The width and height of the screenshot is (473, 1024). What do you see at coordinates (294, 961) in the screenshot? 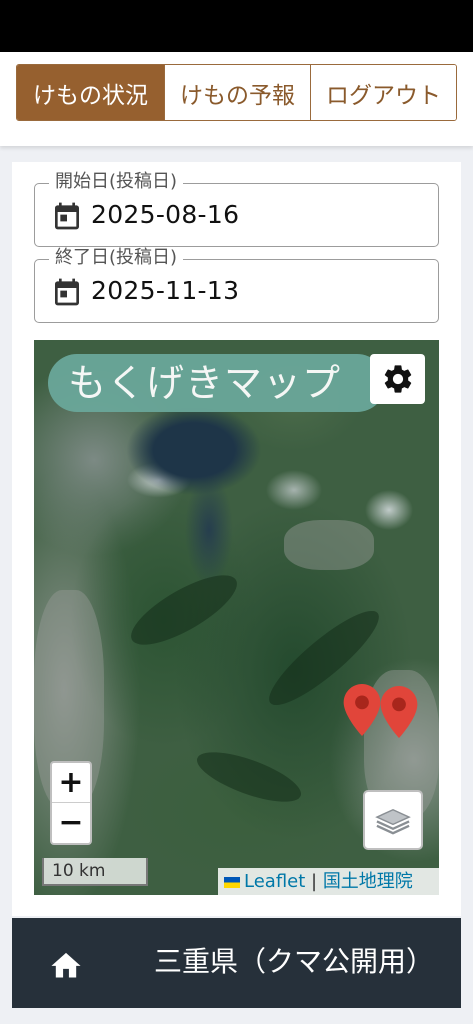
I see `prefecture-label: 三重県（クマ公開用）` at bounding box center [294, 961].